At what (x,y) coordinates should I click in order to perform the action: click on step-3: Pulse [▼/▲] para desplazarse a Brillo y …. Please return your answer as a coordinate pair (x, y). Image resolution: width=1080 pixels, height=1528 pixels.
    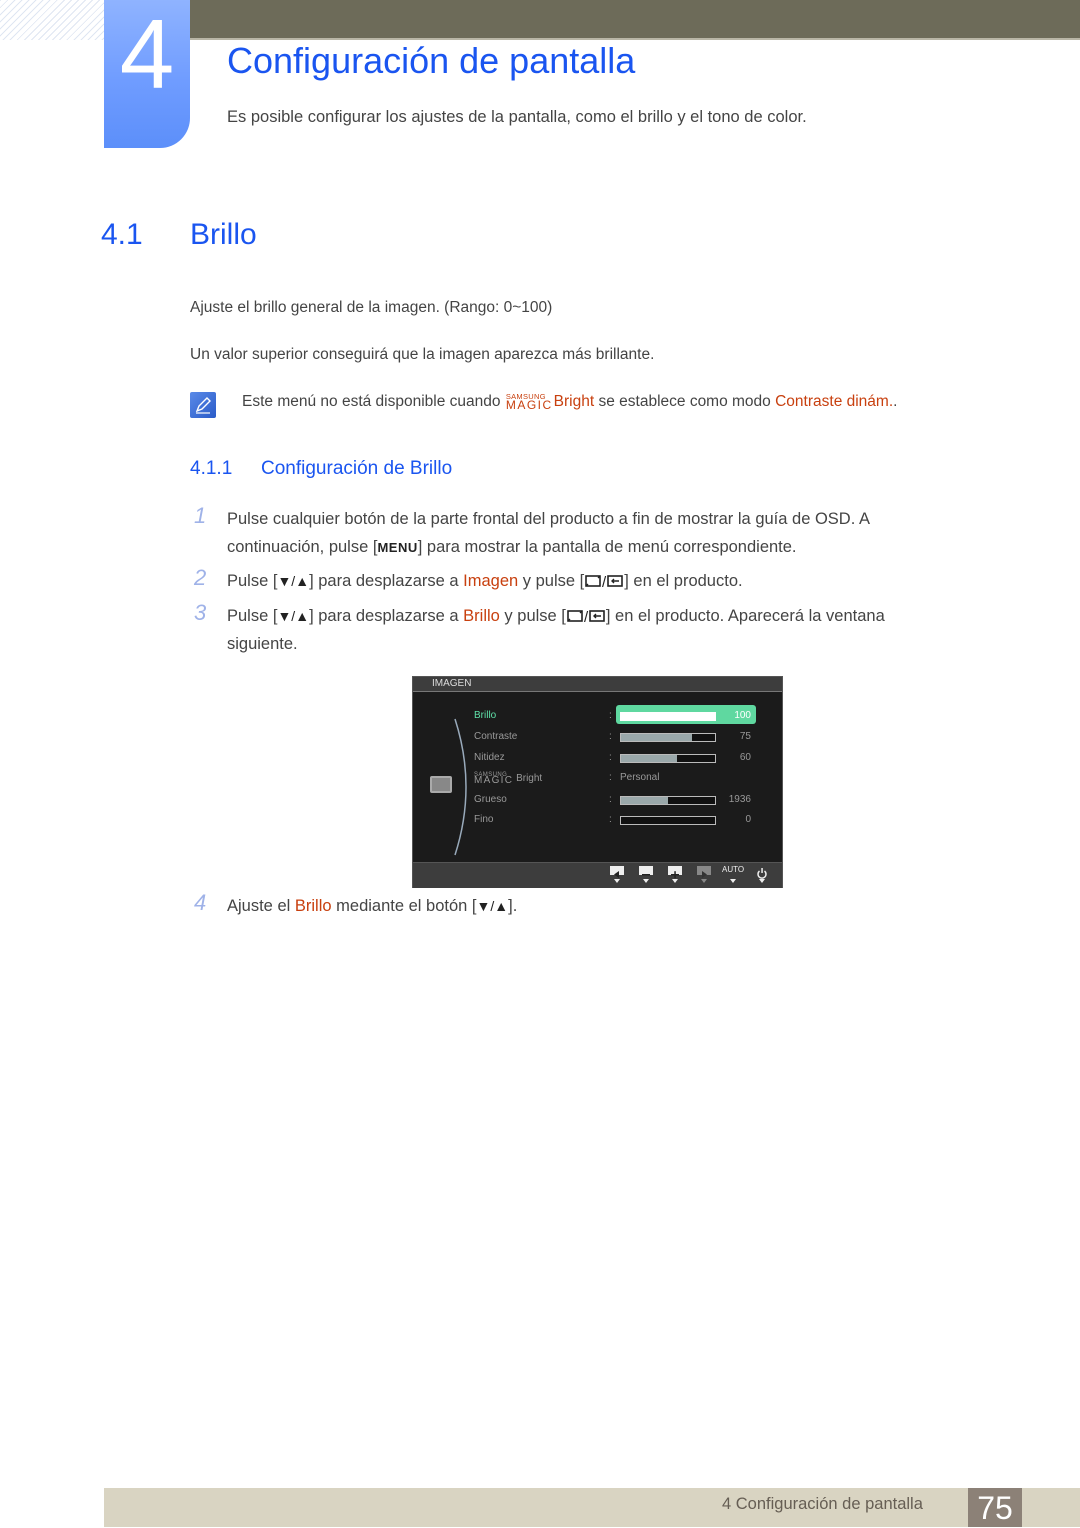
    Looking at the image, I should click on (556, 617).